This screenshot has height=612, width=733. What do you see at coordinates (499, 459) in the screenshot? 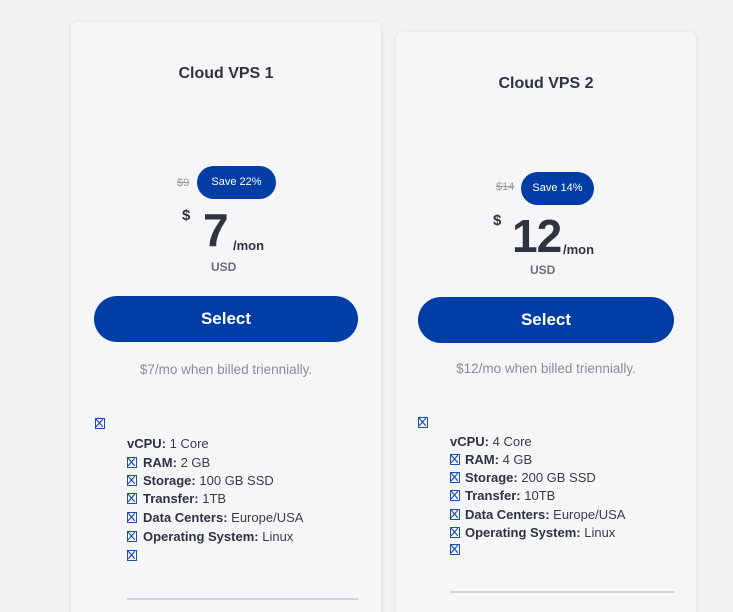
I see `spec-ram: RAM: 4 GB` at bounding box center [499, 459].